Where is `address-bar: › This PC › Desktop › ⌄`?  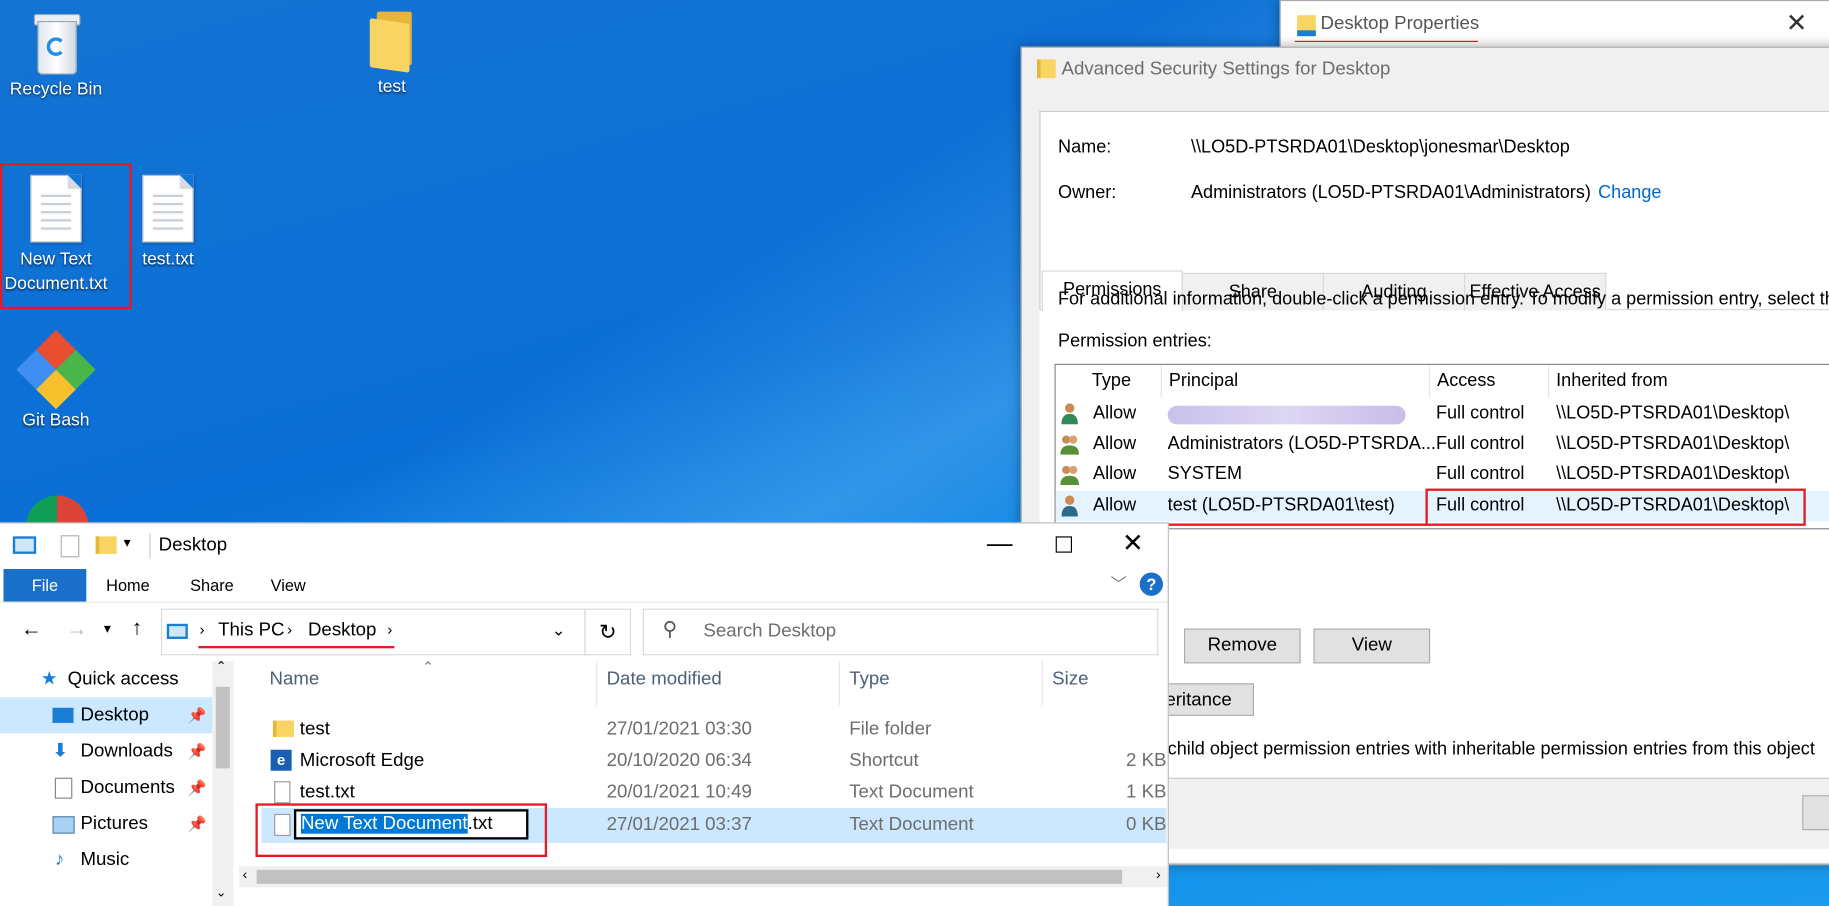
address-bar: › This PC › Desktop › ⌄ is located at coordinates (373, 632).